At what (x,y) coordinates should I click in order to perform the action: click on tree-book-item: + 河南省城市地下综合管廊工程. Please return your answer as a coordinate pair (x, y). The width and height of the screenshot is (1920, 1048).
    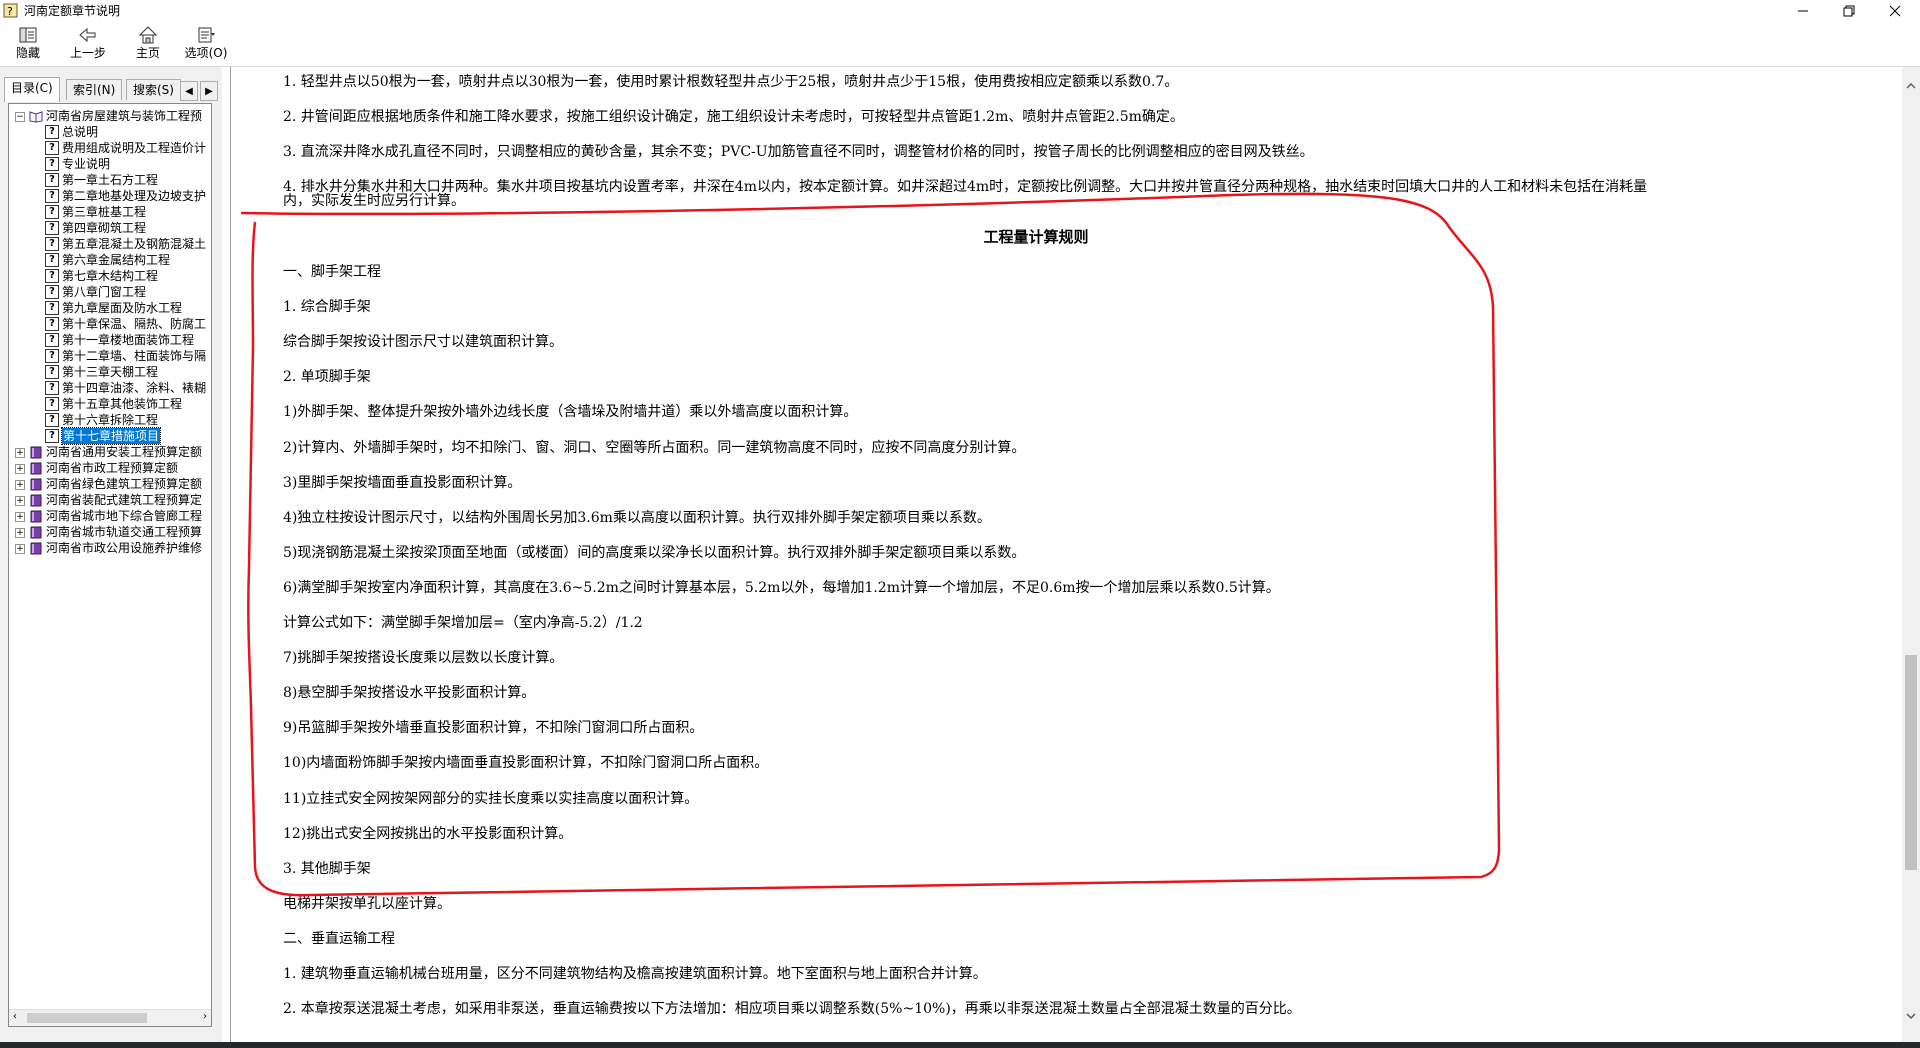
    Looking at the image, I should click on (110, 516).